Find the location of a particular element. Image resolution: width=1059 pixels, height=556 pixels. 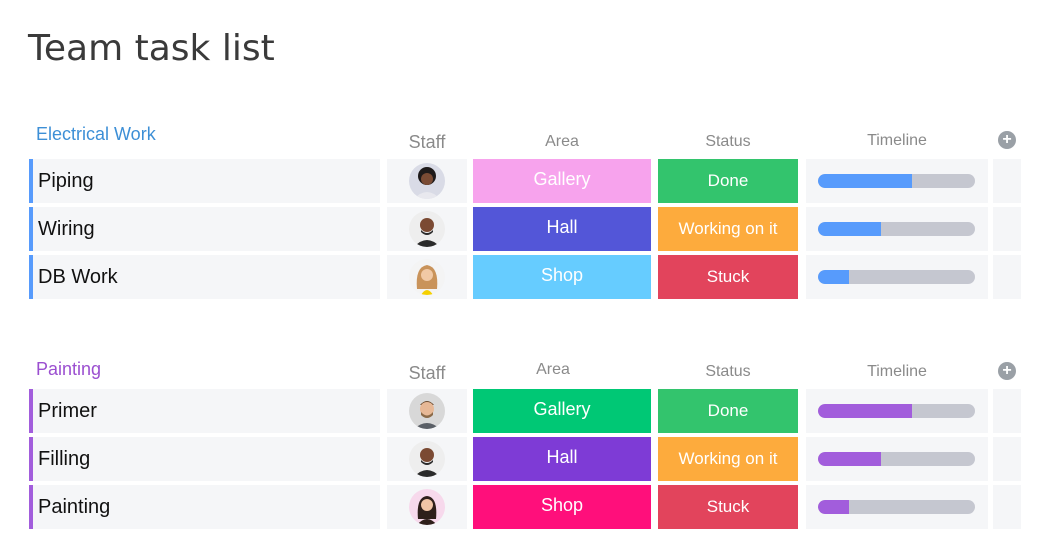

task-name-cell: Filling is located at coordinates (204, 459).